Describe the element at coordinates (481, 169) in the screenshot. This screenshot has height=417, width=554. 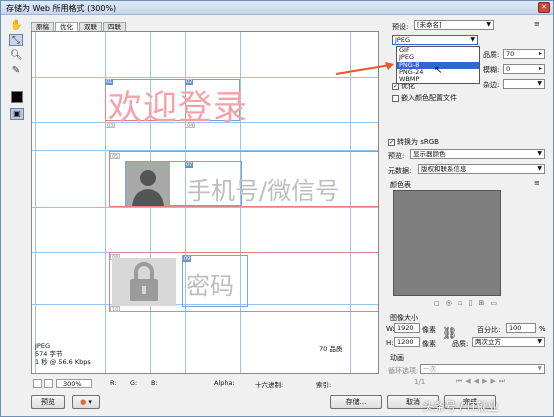
I see `metadata-select: 版权和联系信息 ▼` at that location.